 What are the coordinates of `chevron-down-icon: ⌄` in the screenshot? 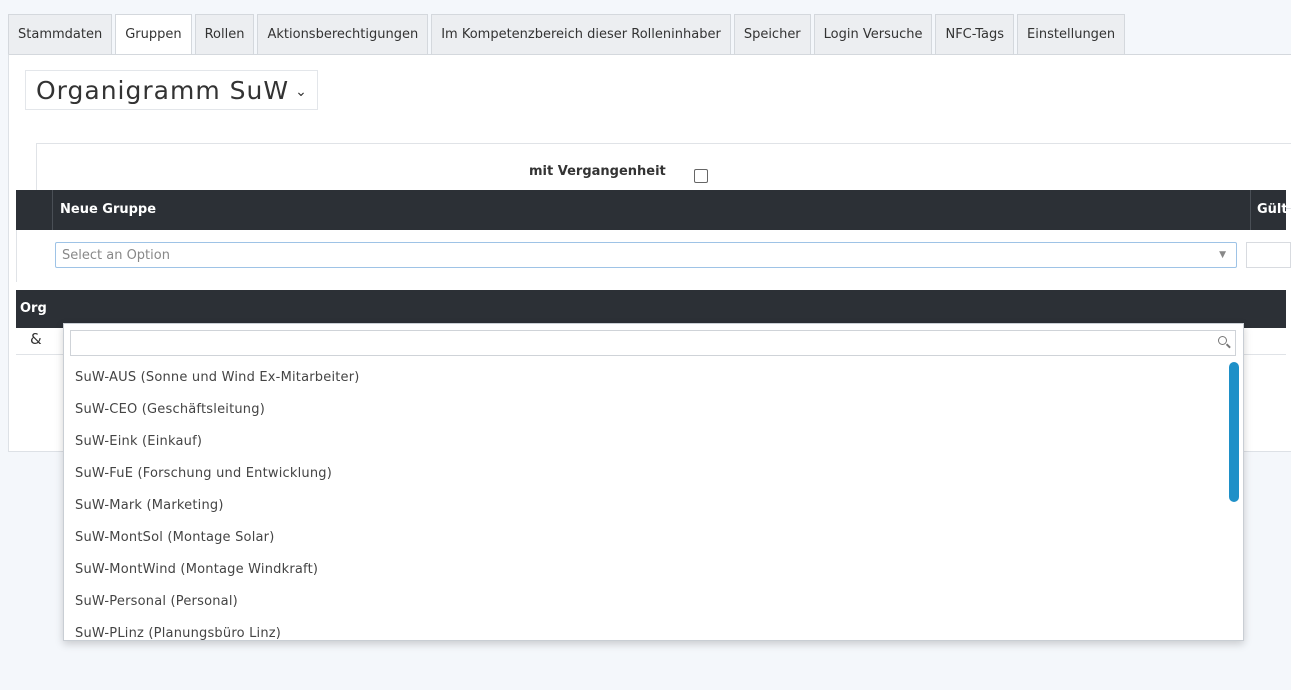 It's located at (301, 92).